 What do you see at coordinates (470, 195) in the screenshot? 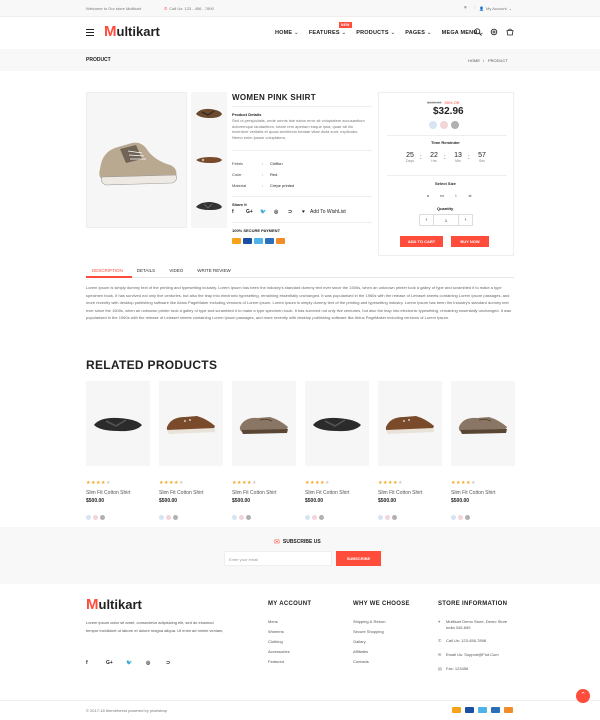
I see `size-option: xl` at bounding box center [470, 195].